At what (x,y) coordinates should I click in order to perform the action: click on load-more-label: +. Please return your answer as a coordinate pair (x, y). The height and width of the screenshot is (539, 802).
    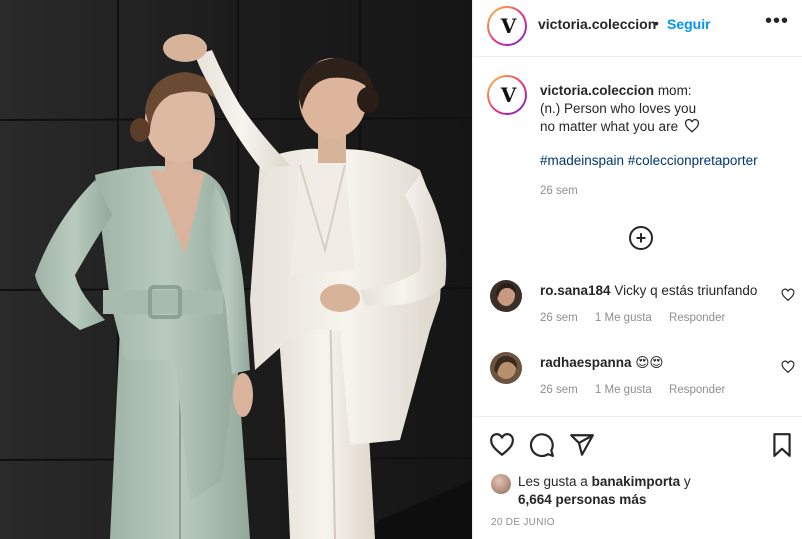
    Looking at the image, I should click on (641, 238).